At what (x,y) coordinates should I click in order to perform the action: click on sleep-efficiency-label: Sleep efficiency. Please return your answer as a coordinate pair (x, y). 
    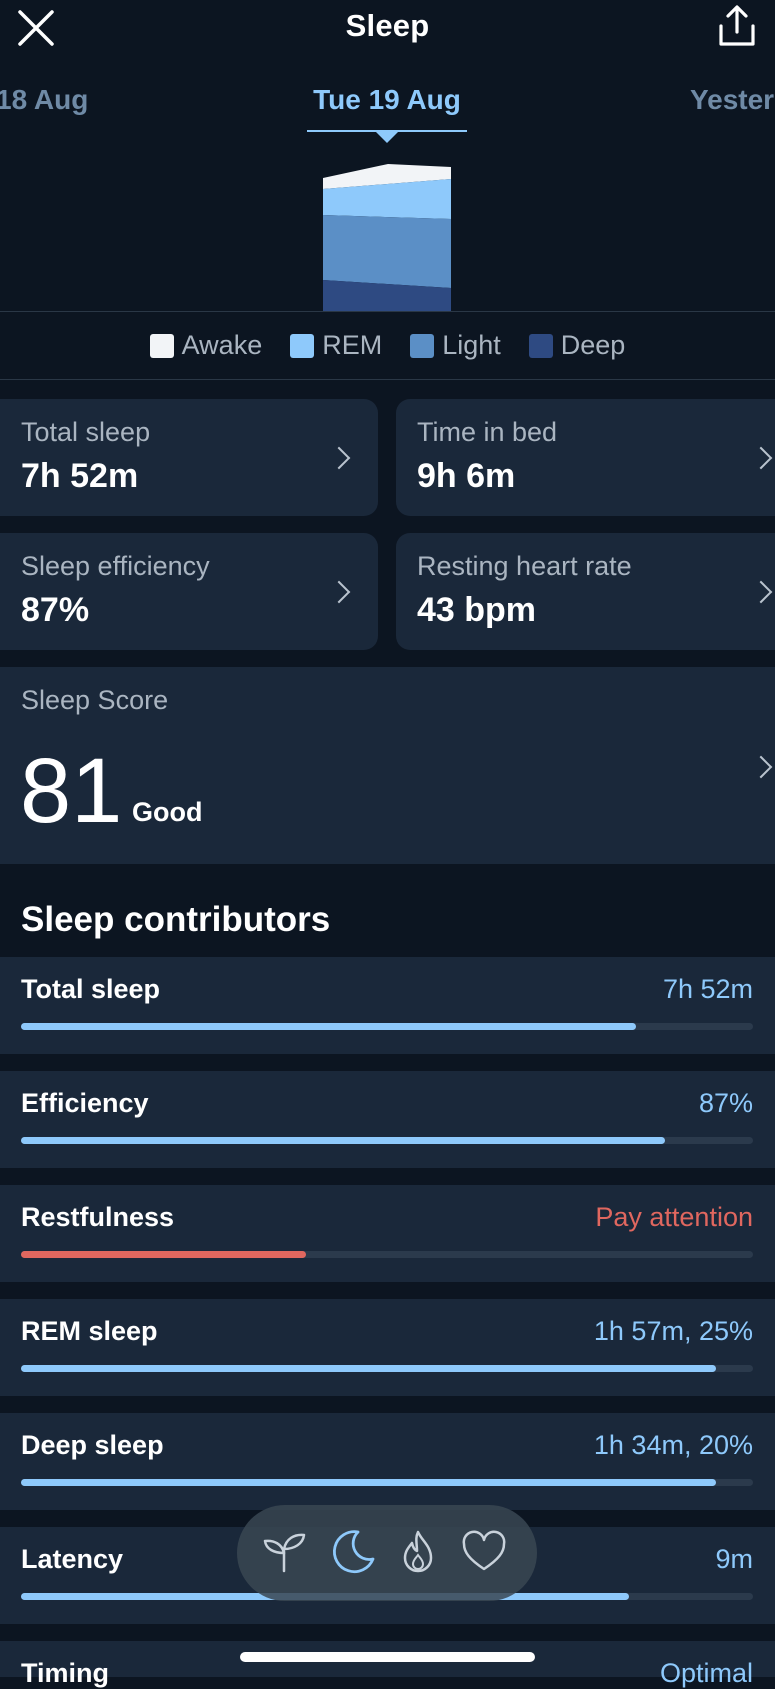
    Looking at the image, I should click on (115, 566).